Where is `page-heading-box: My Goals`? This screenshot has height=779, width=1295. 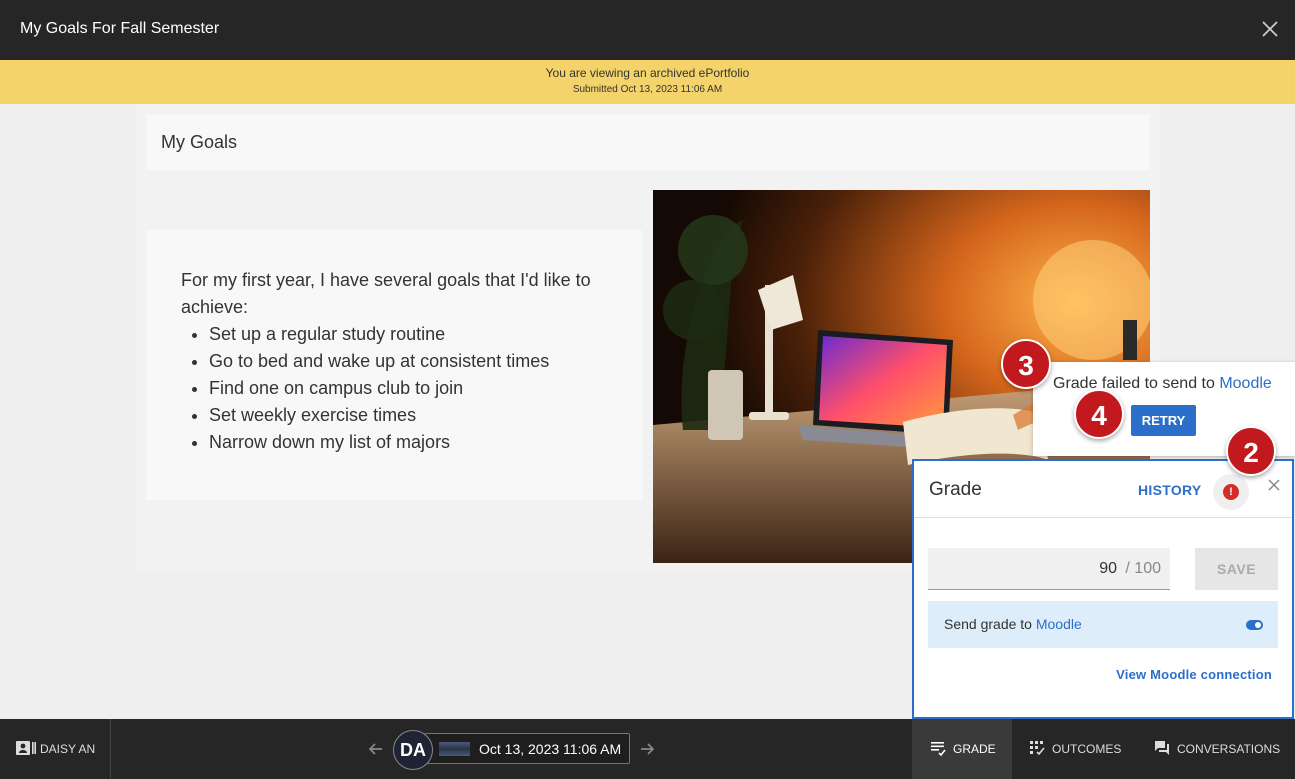
page-heading-box: My Goals is located at coordinates (648, 142).